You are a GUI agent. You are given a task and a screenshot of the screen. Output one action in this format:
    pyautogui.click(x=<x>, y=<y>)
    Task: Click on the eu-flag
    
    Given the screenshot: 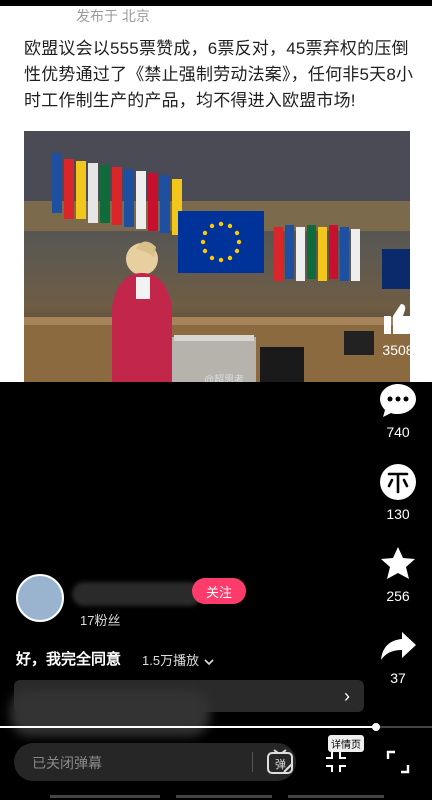 What is the action you would take?
    pyautogui.click(x=221, y=242)
    